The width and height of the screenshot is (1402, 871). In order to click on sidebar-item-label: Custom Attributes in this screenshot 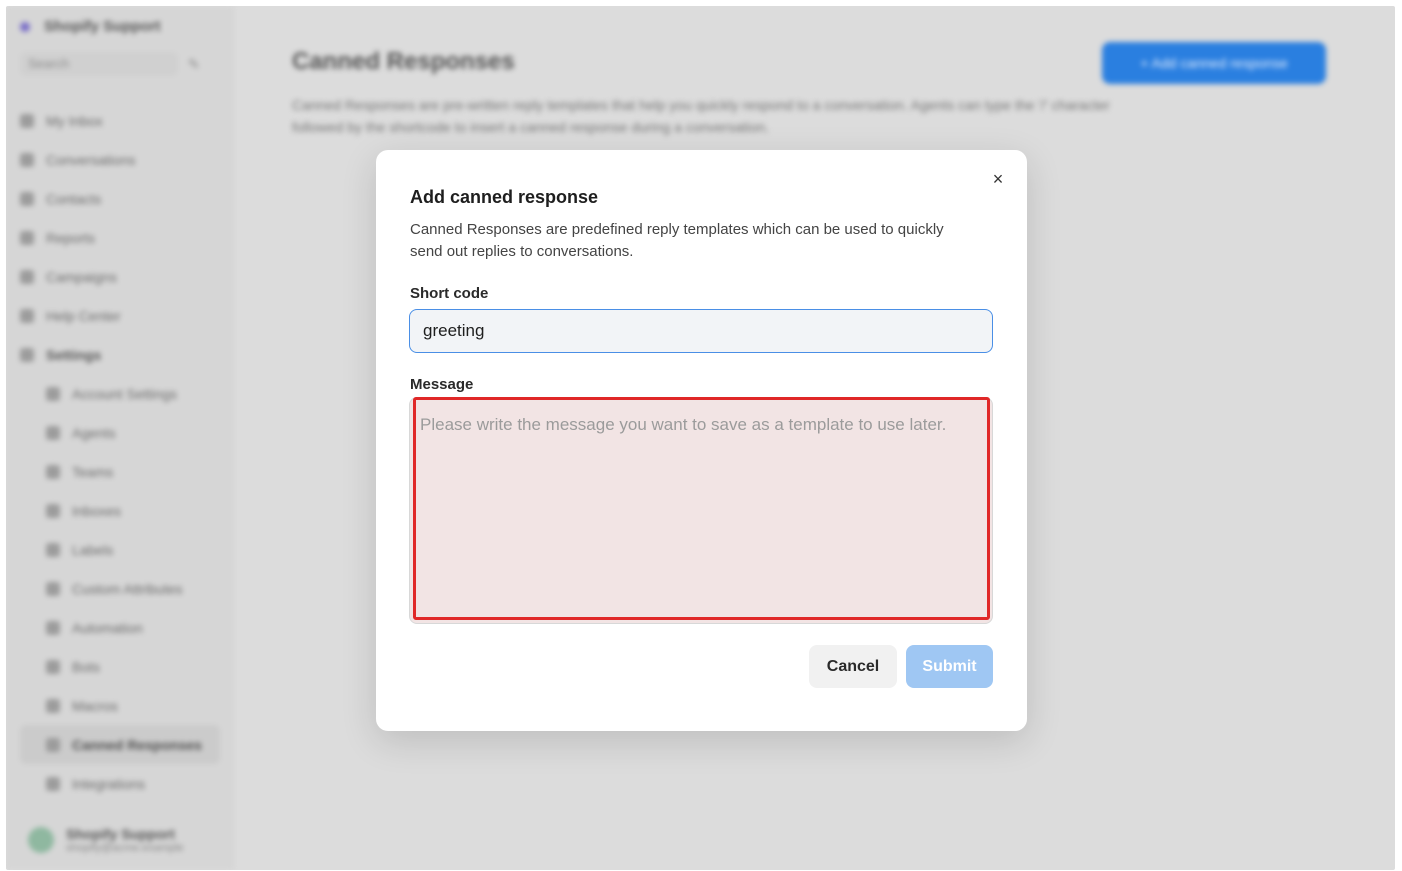, I will do `click(127, 588)`.